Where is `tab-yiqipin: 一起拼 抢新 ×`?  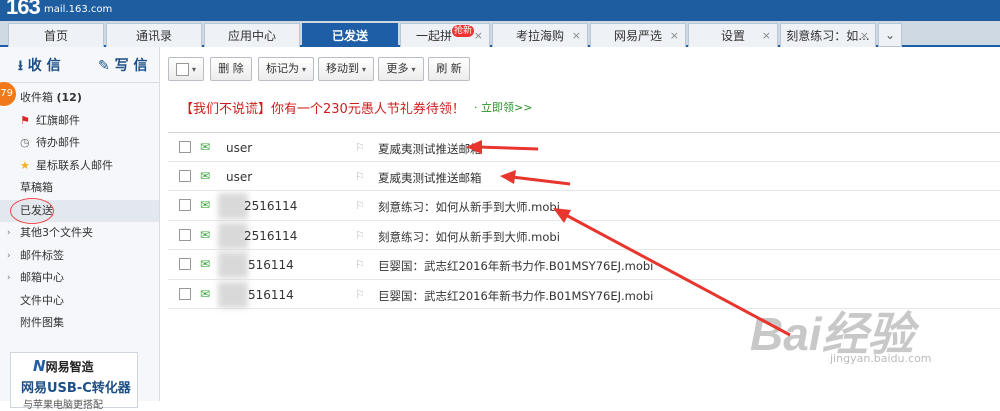
tab-yiqipin: 一起拼 抢新 × is located at coordinates (445, 35).